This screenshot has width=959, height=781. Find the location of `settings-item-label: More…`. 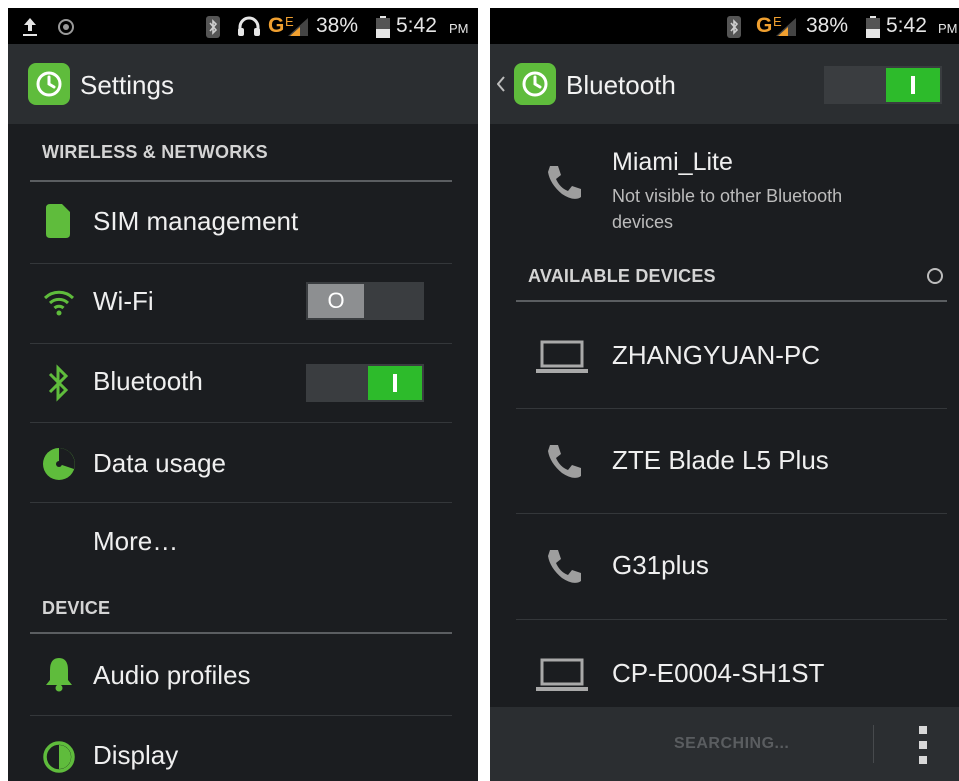

settings-item-label: More… is located at coordinates (136, 541).